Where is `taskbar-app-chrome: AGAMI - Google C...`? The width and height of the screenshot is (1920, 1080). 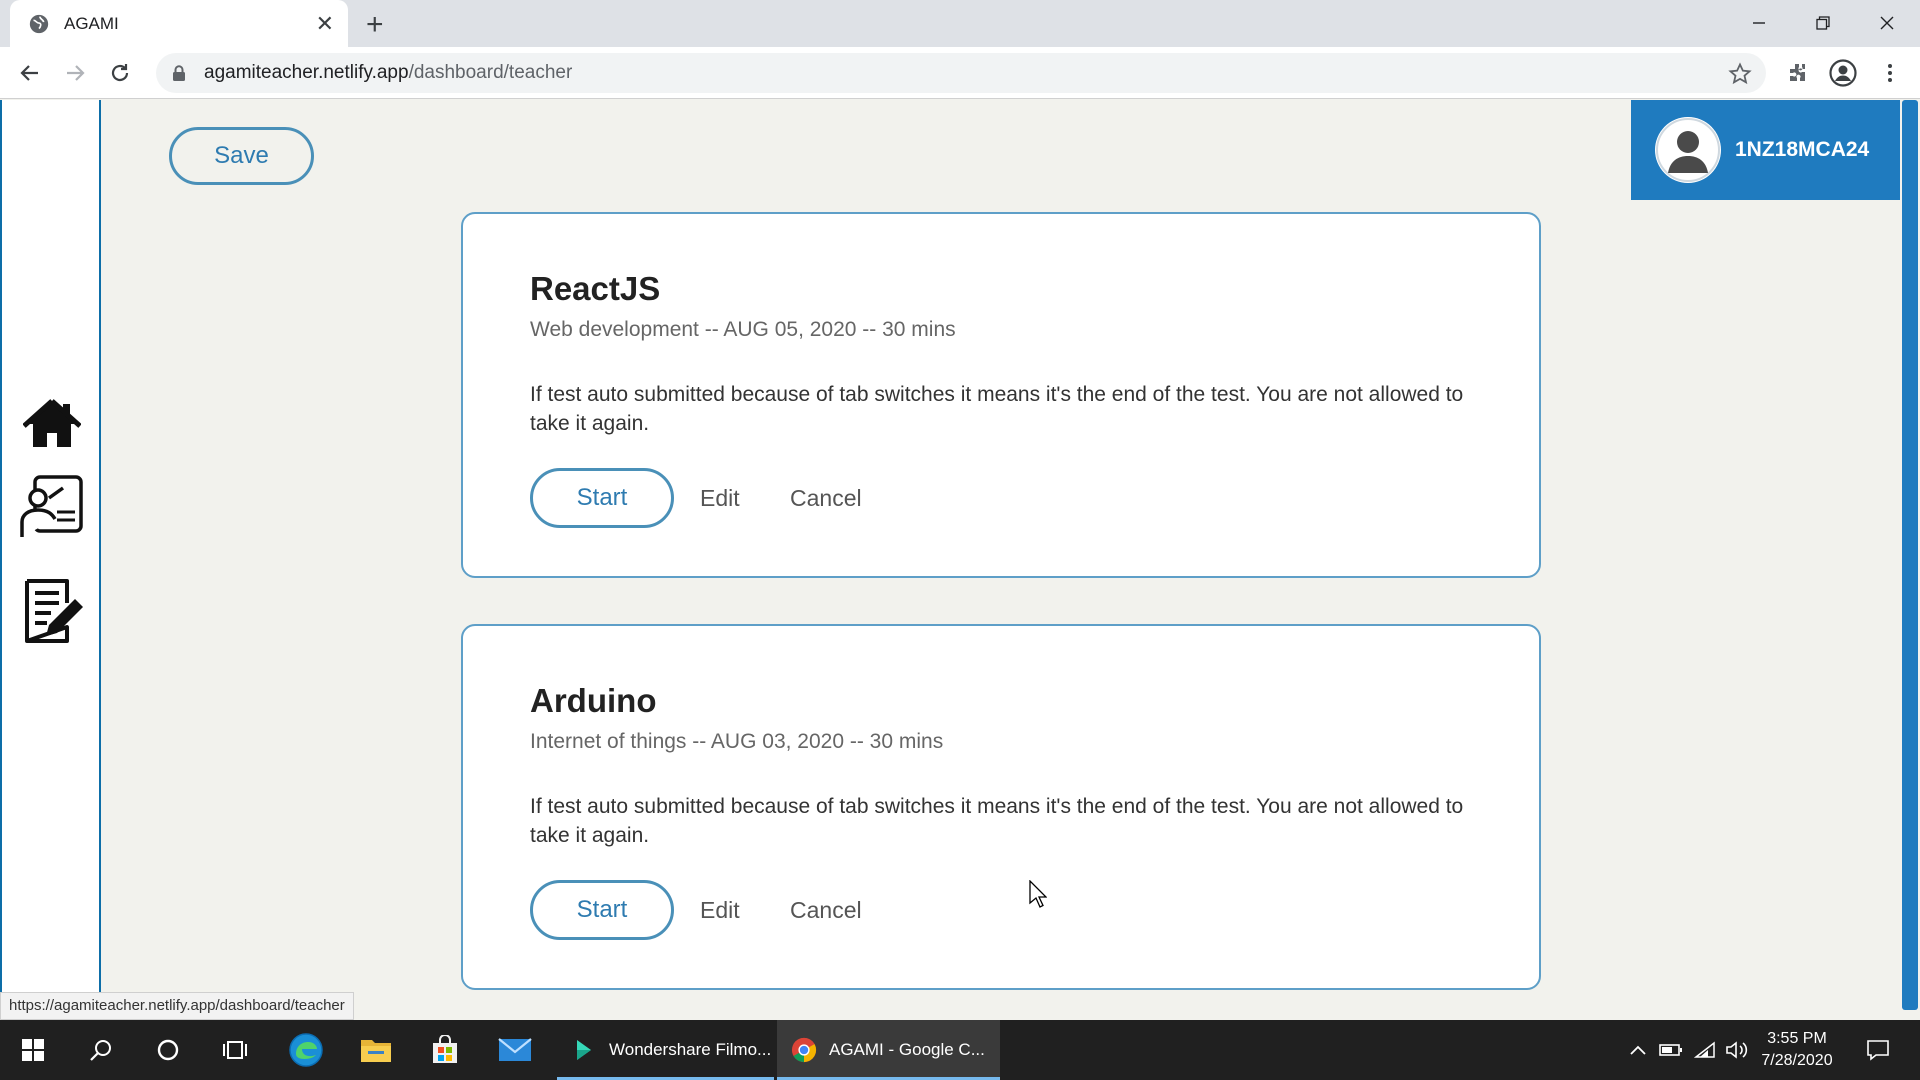 taskbar-app-chrome: AGAMI - Google C... is located at coordinates (888, 1050).